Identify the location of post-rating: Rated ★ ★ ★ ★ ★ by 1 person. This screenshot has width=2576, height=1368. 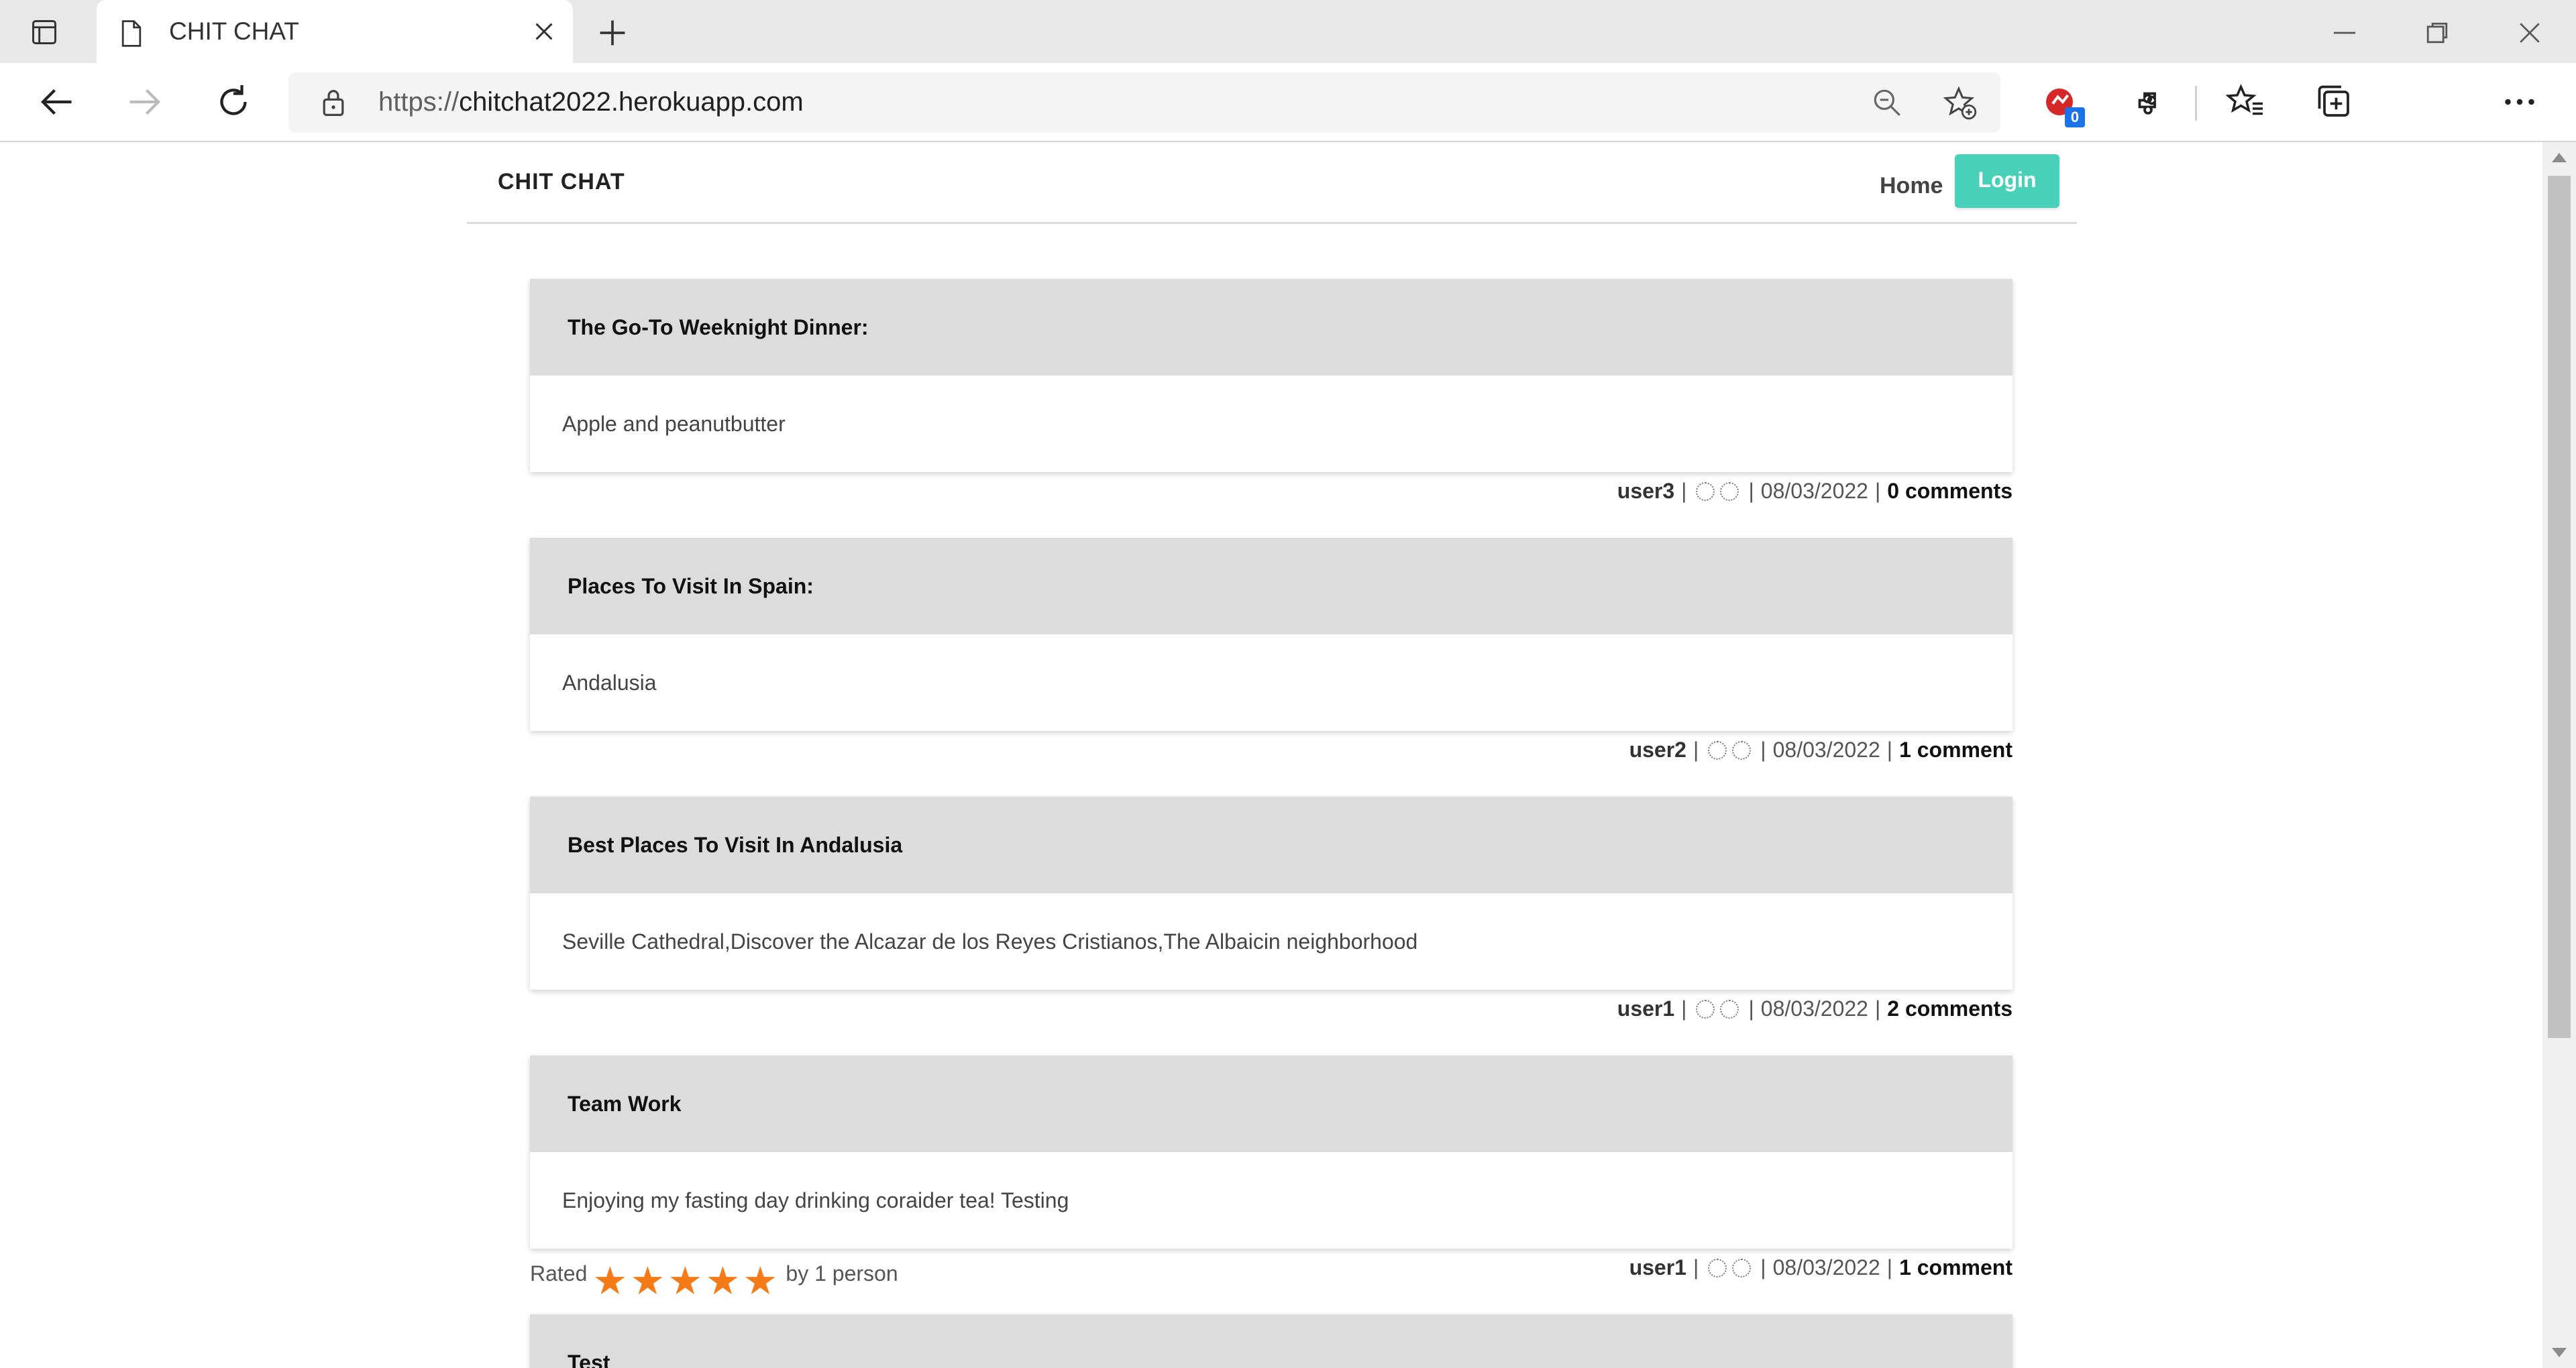
(714, 1277).